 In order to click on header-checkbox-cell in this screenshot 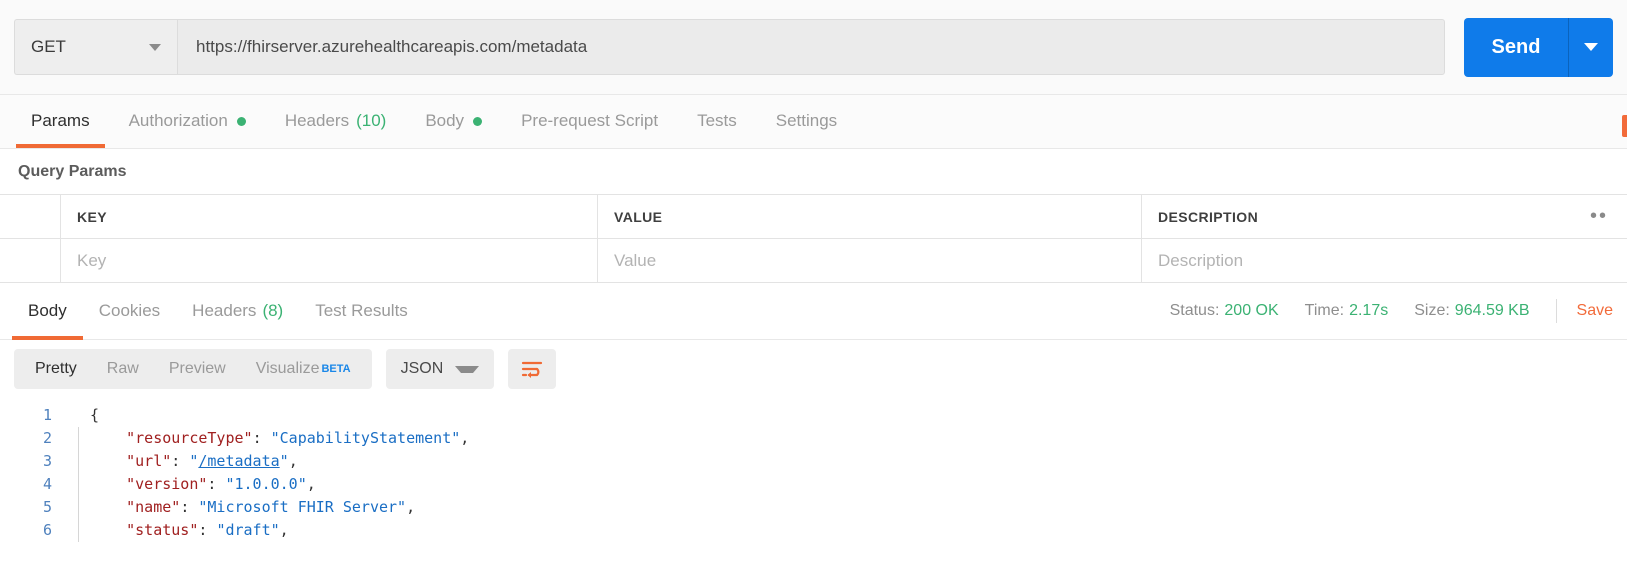, I will do `click(30, 216)`.